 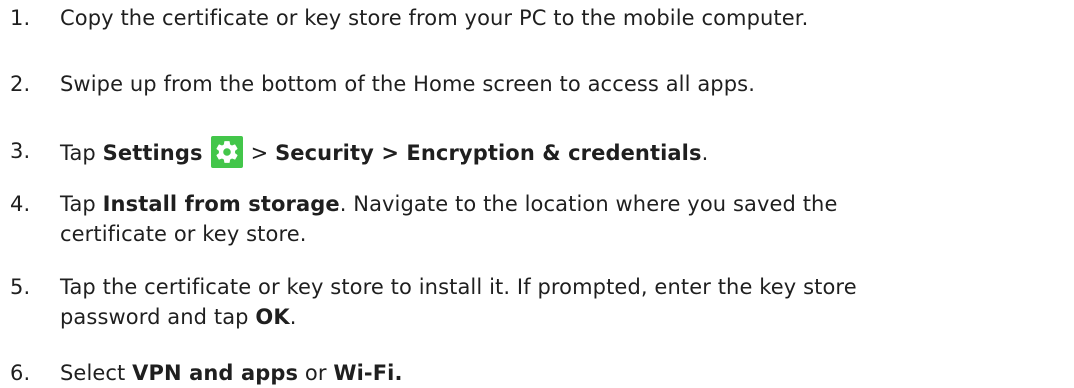 I want to click on step-text-line: Select VPN and apps or Wi-Fi., so click(x=555, y=373).